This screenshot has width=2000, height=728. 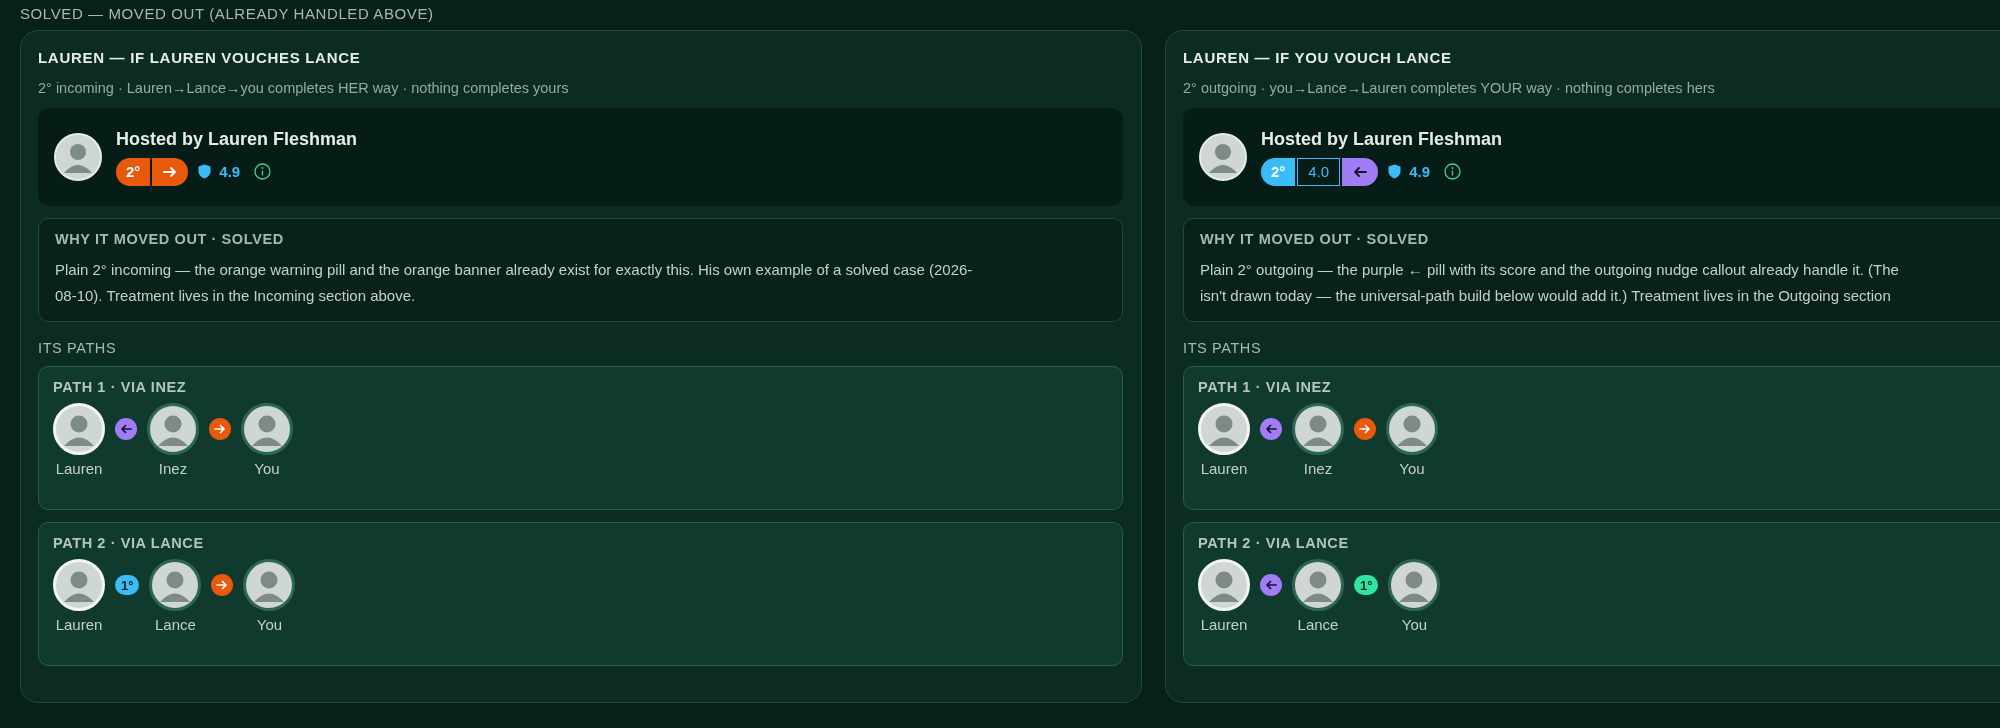 I want to click on card-subtitle: 2° outgoing · you→Lance→Lauren completes YOUR way · nothing completes hers, so click(x=1449, y=88).